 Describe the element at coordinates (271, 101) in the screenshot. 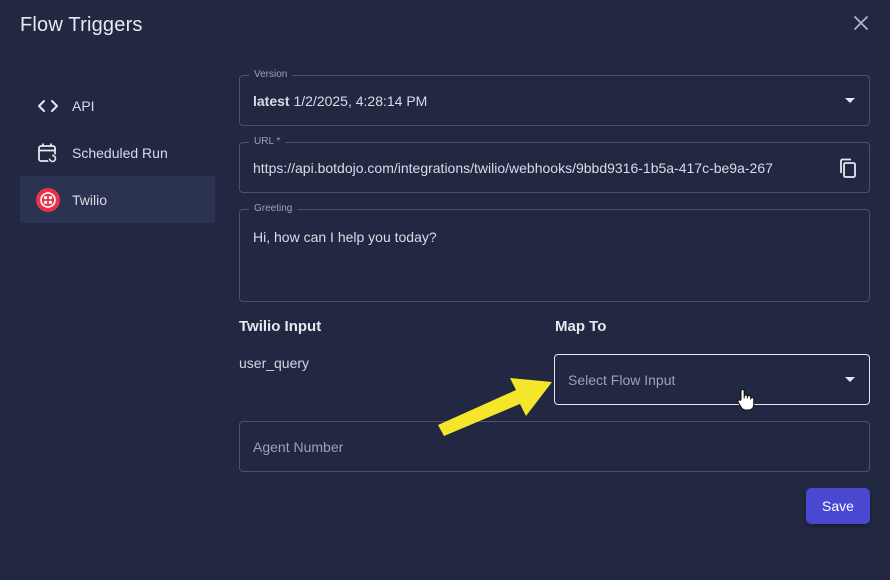

I see `version-tag: latest` at that location.